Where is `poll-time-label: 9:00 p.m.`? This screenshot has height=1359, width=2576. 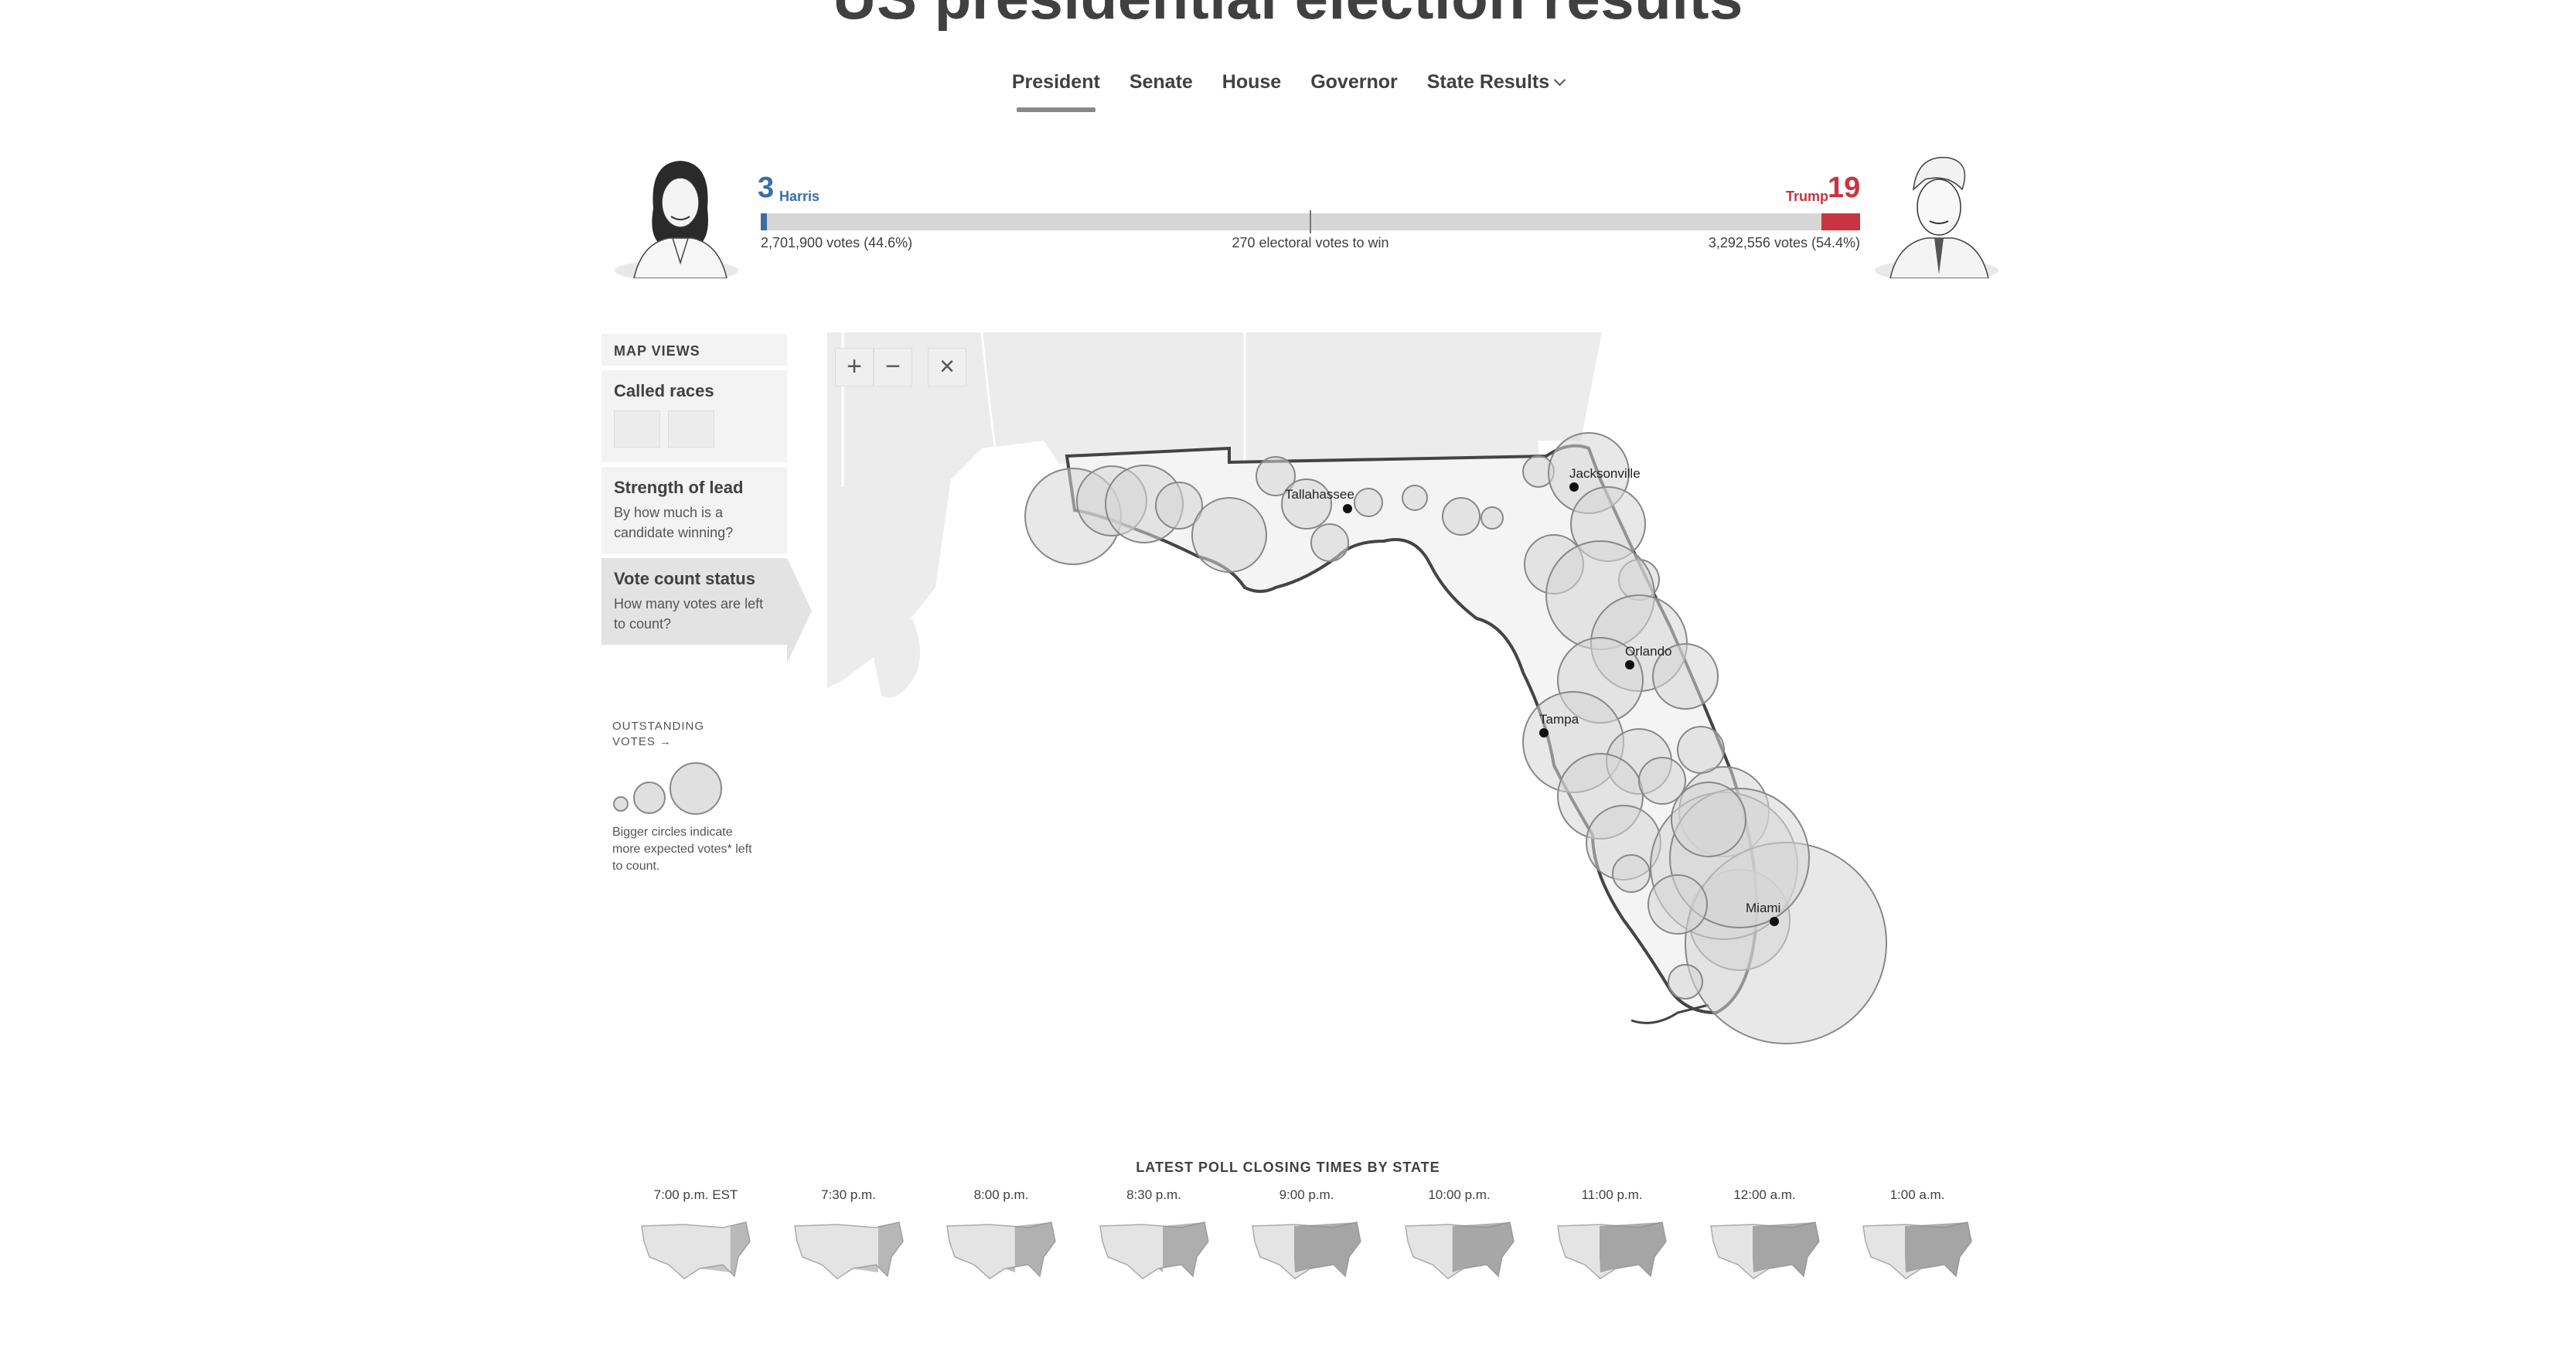
poll-time-label: 9:00 p.m. is located at coordinates (1306, 1194).